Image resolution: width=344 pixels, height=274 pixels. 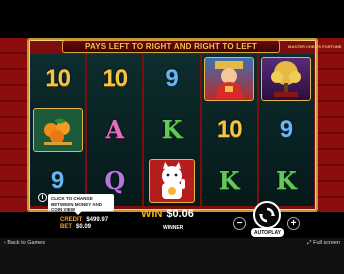 I want to click on symbol-a: A, so click(x=115, y=129).